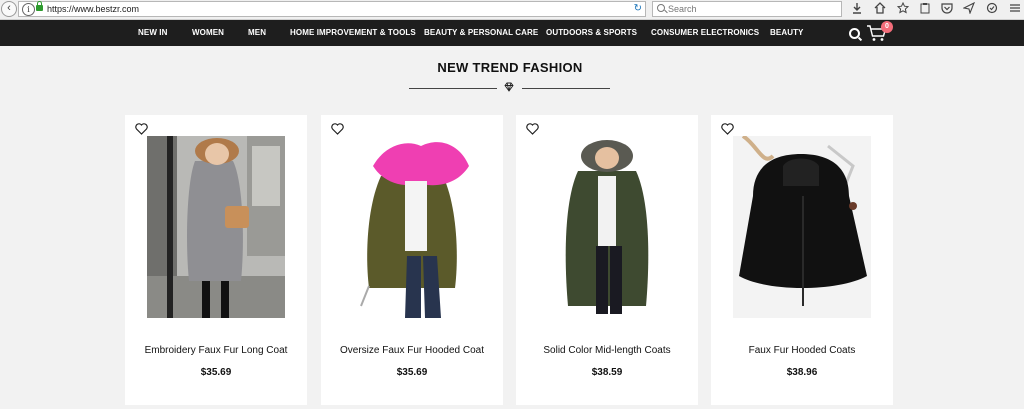  What do you see at coordinates (947, 9) in the screenshot?
I see `pocket-icon` at bounding box center [947, 9].